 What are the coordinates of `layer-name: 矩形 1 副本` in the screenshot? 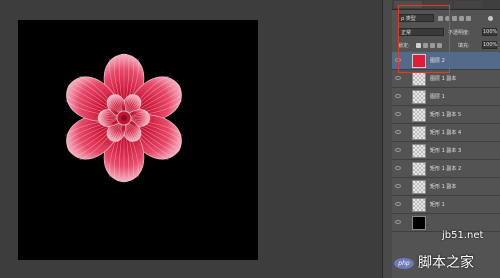 It's located at (443, 187).